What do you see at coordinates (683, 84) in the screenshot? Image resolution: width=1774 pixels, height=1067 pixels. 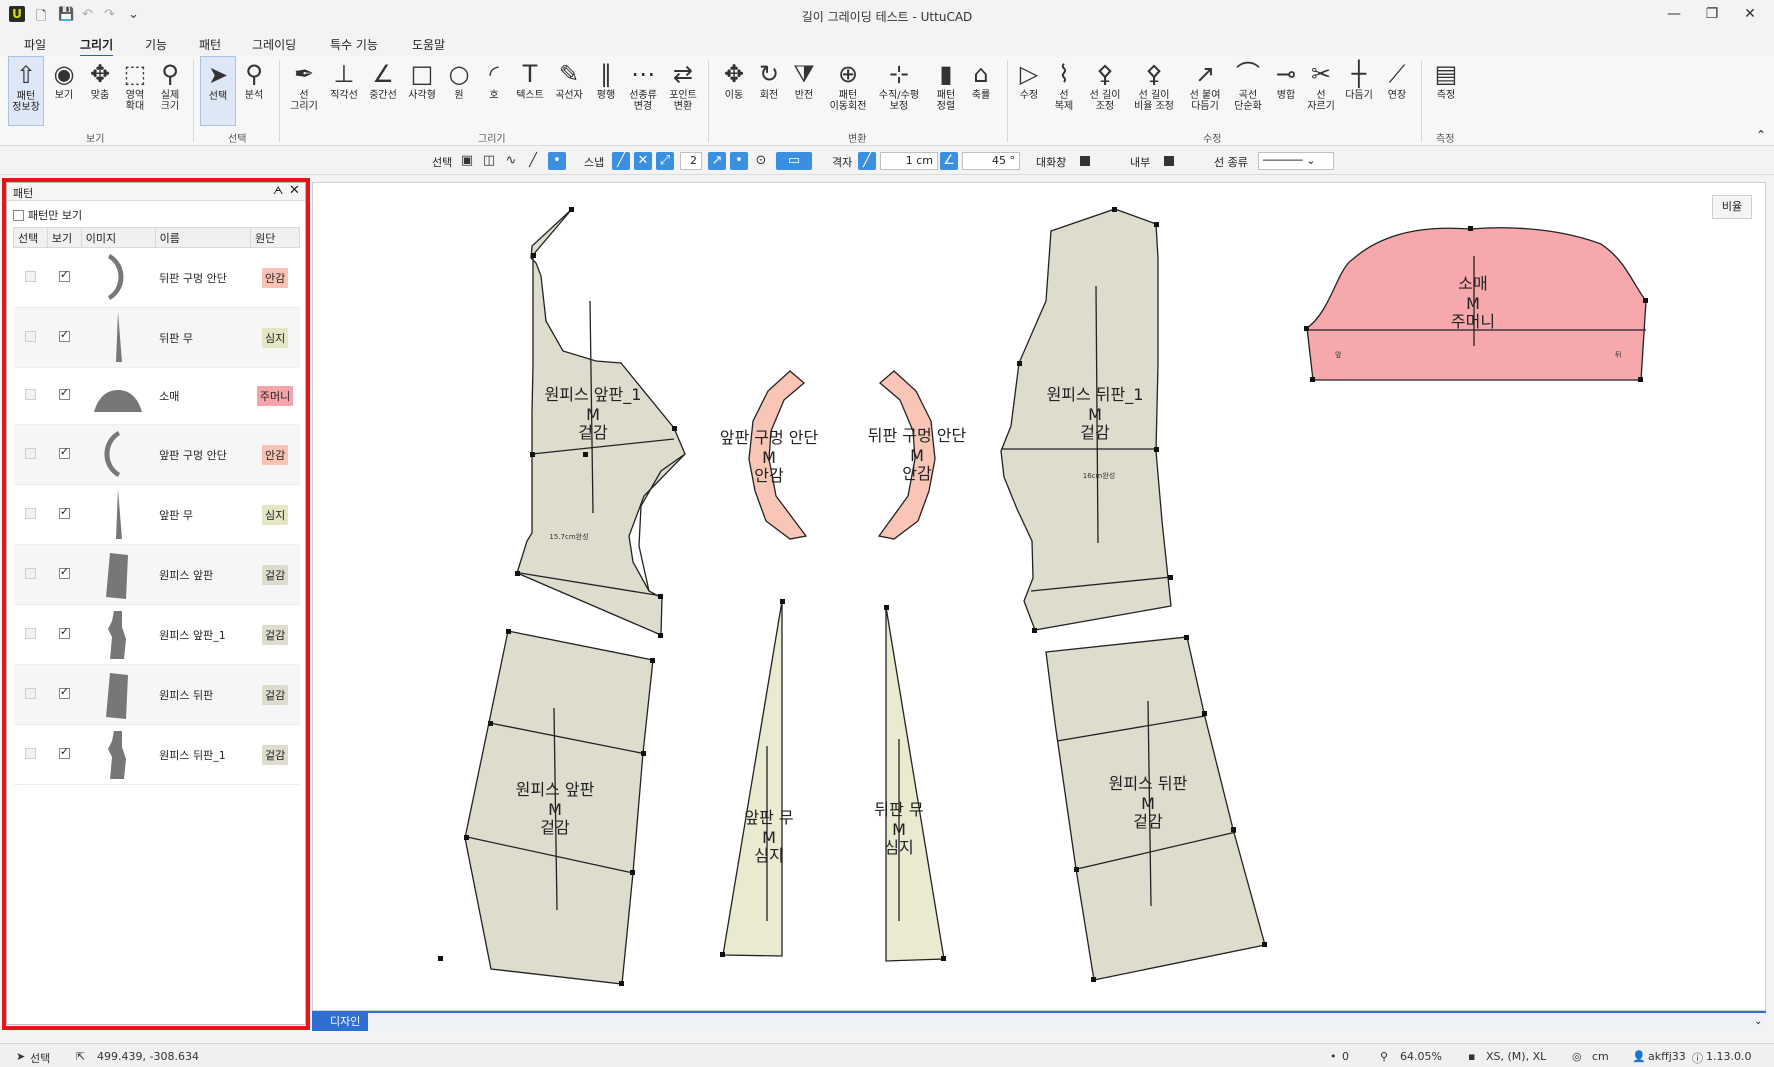 I see `ribbon-point-convert-button: ⇄ 포인트 변환` at bounding box center [683, 84].